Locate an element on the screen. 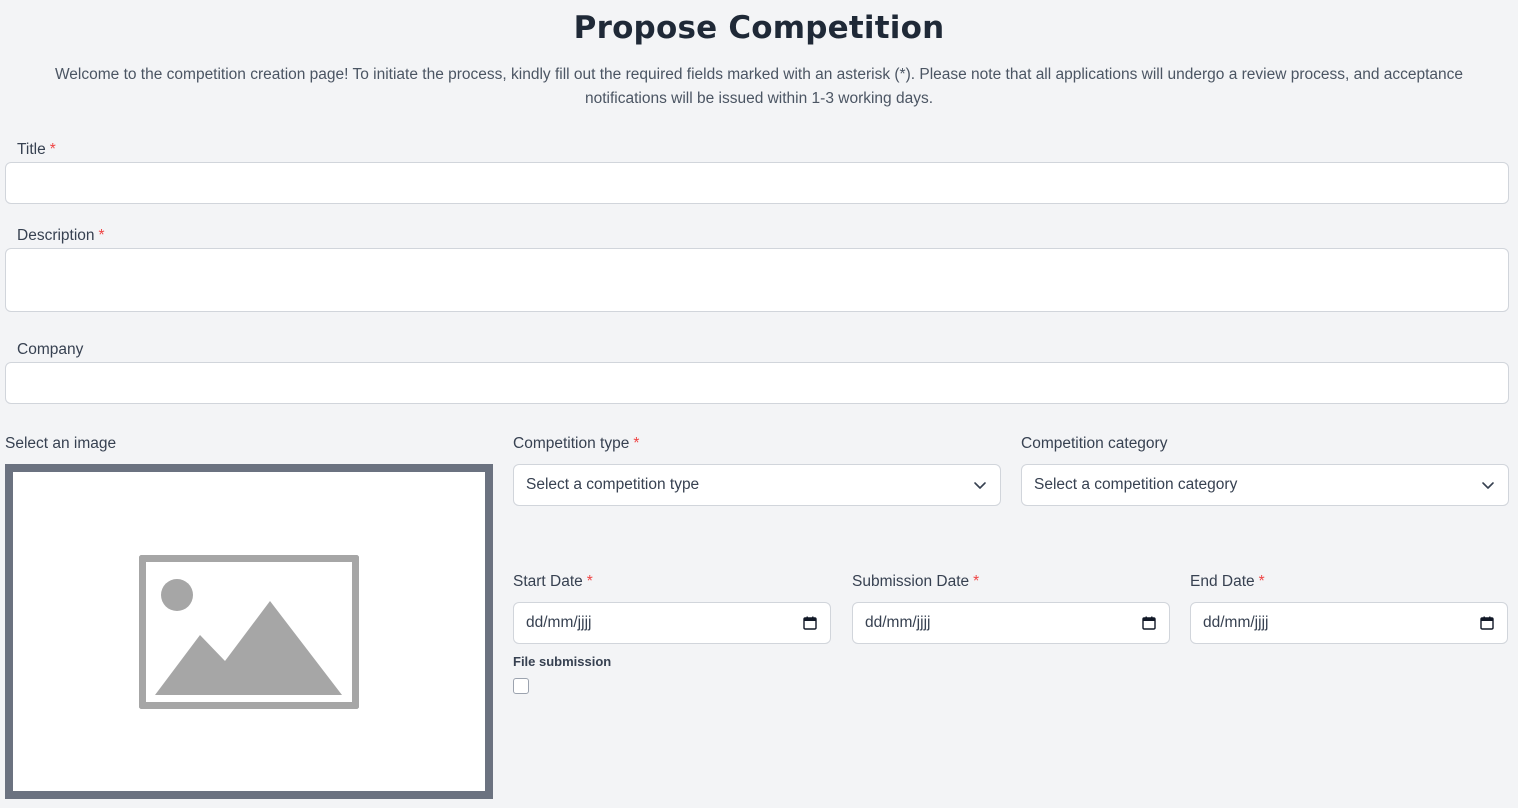  end-date-value: dd/mm/jjjj is located at coordinates (1236, 622).